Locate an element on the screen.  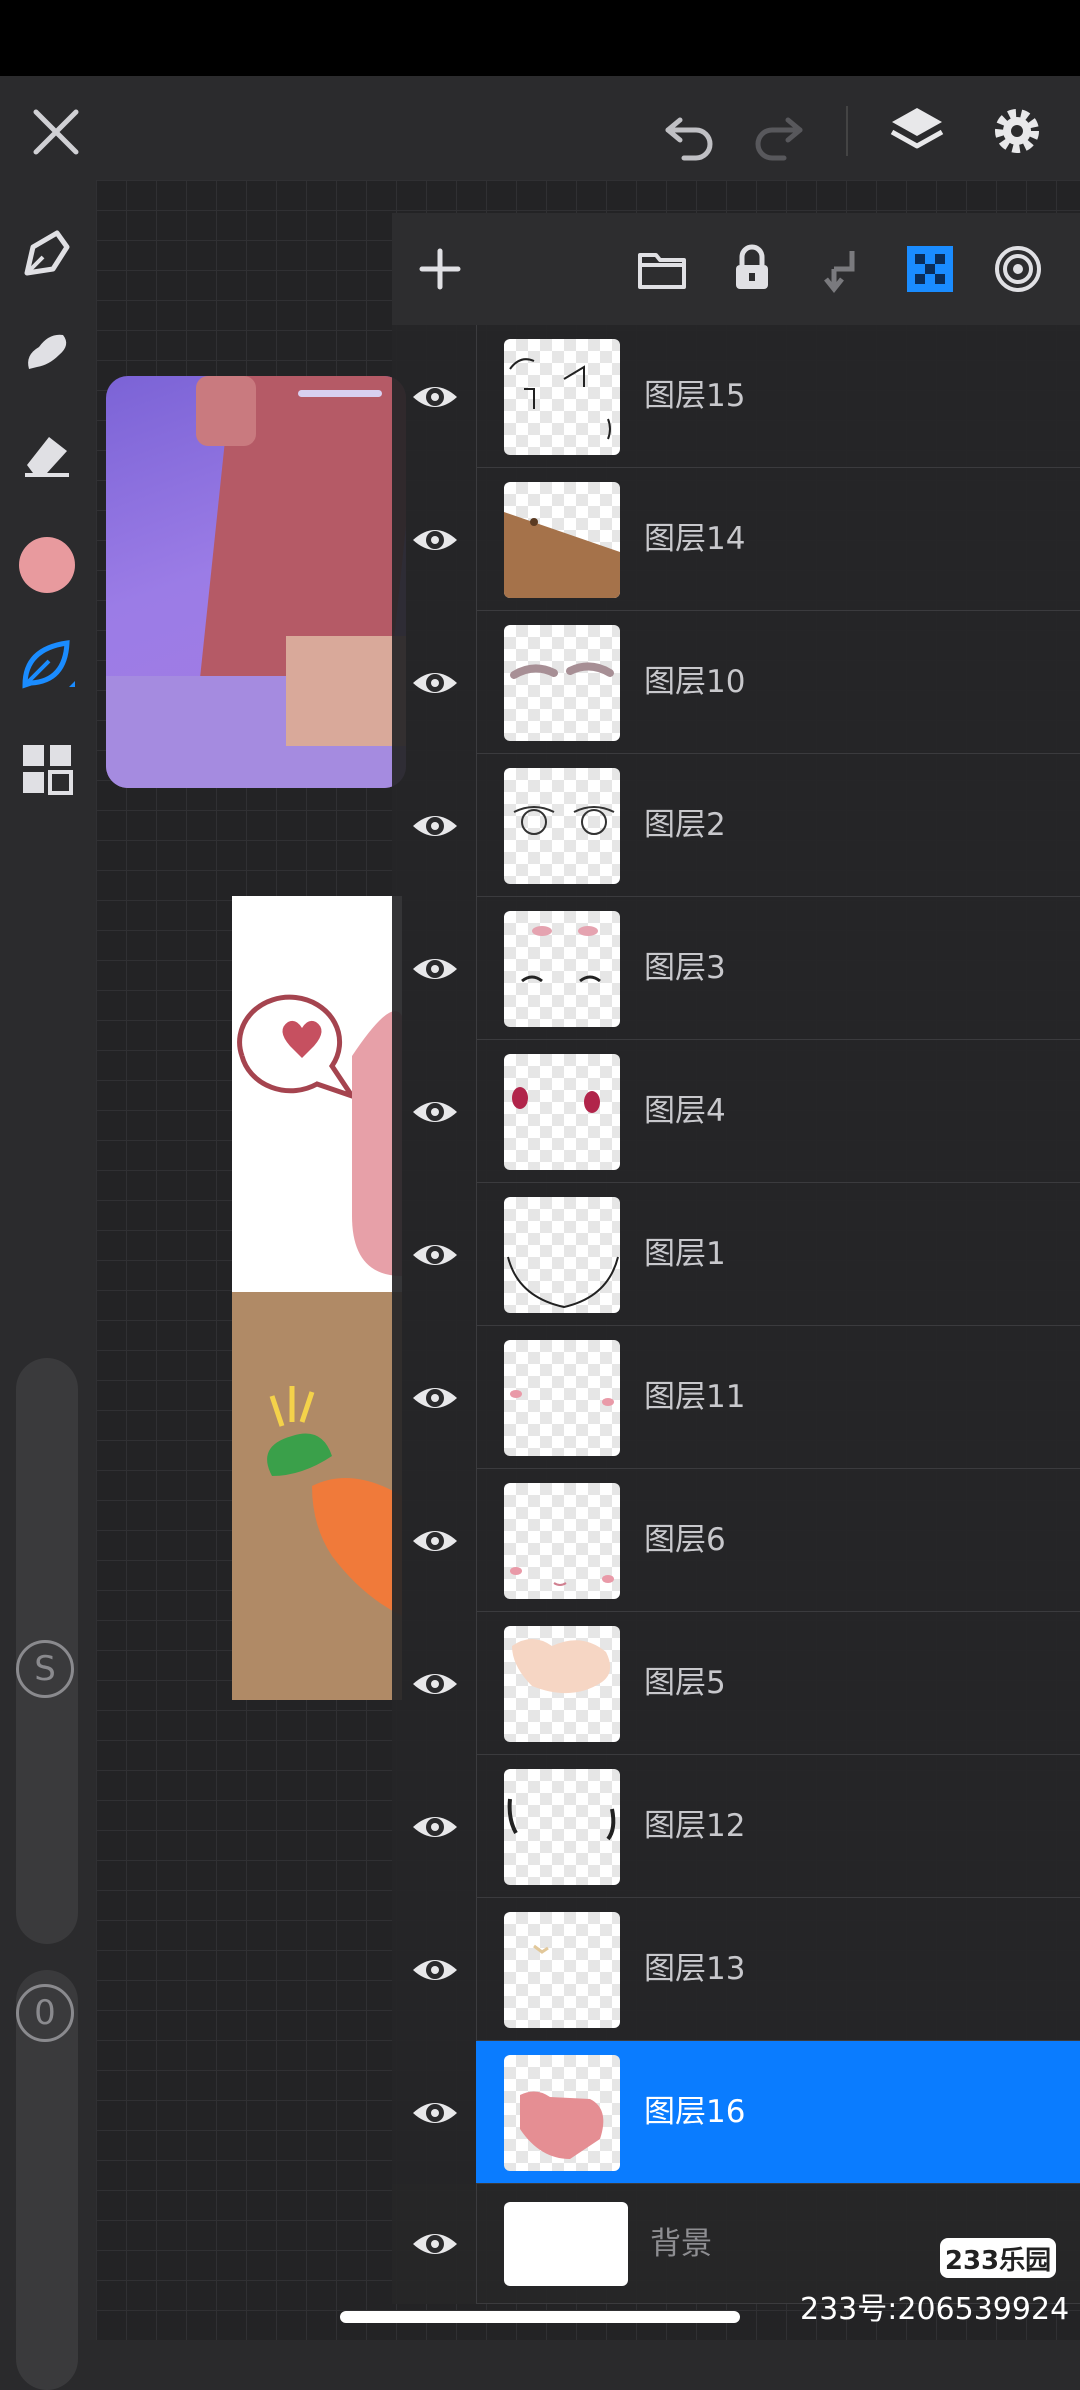
leaf-brush-icon is located at coordinates (48, 664).